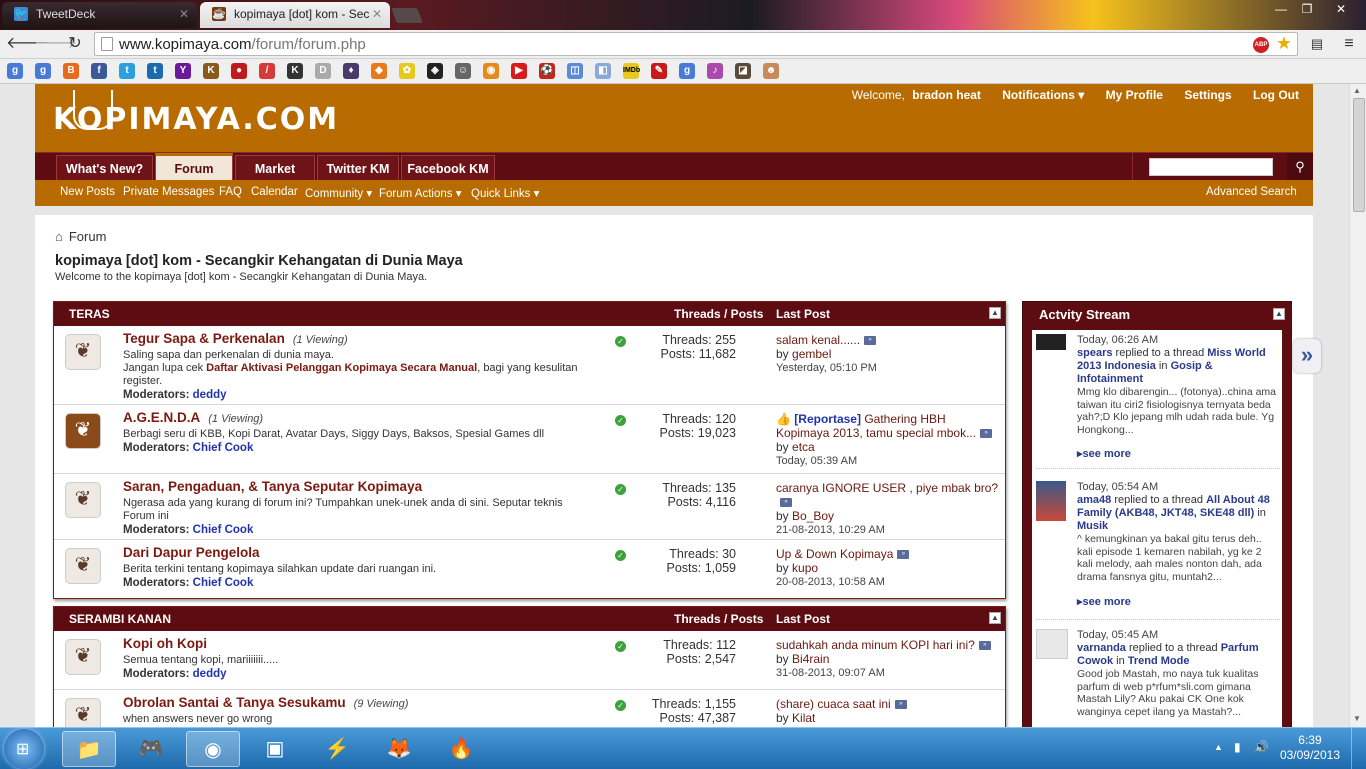 This screenshot has width=1366, height=769. What do you see at coordinates (519, 71) in the screenshot?
I see `youtube-bookmark-icon: ▶` at bounding box center [519, 71].